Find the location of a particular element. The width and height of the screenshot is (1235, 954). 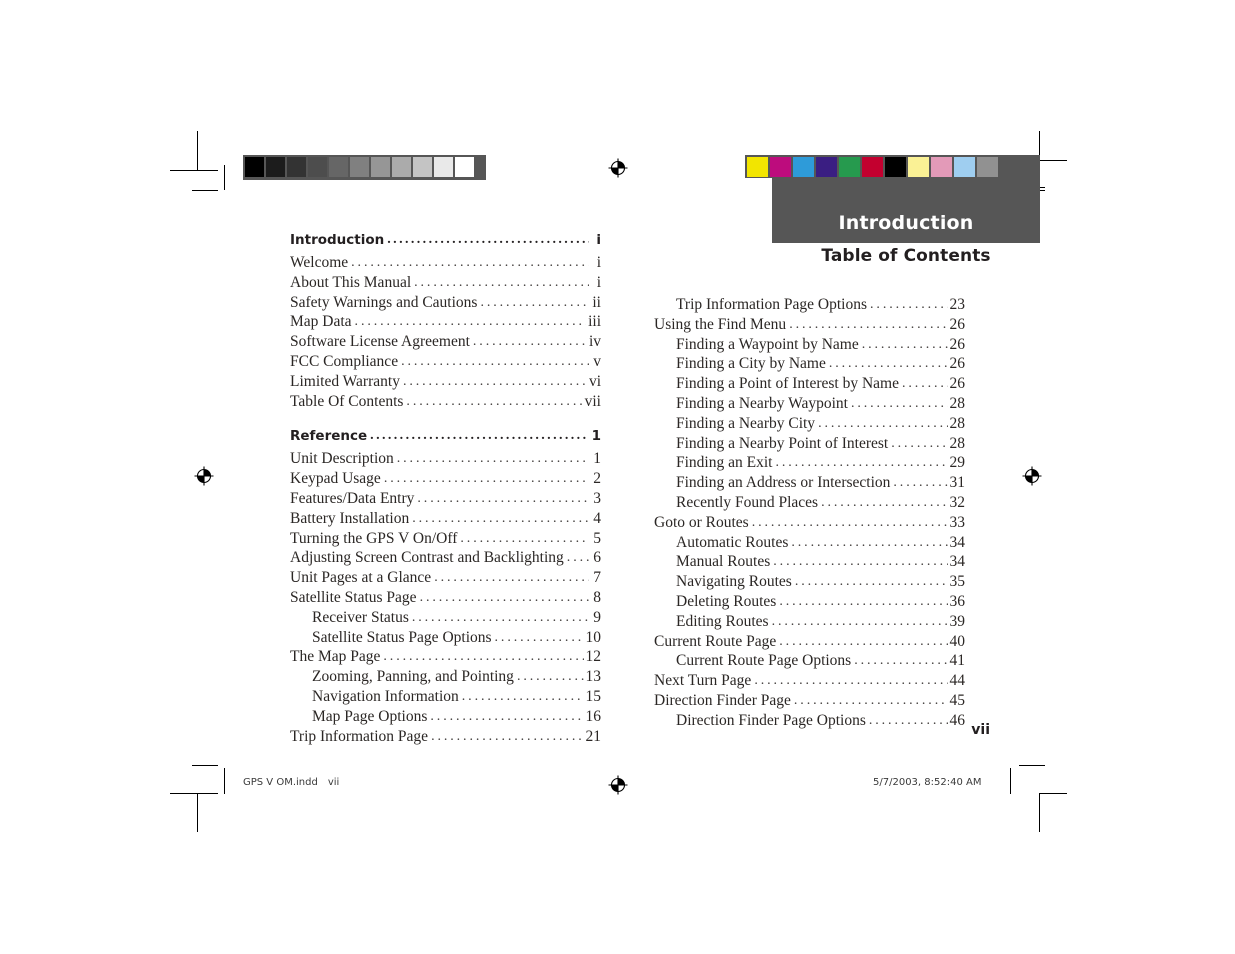

toc-entry-page-number: 23 is located at coordinates (957, 304).